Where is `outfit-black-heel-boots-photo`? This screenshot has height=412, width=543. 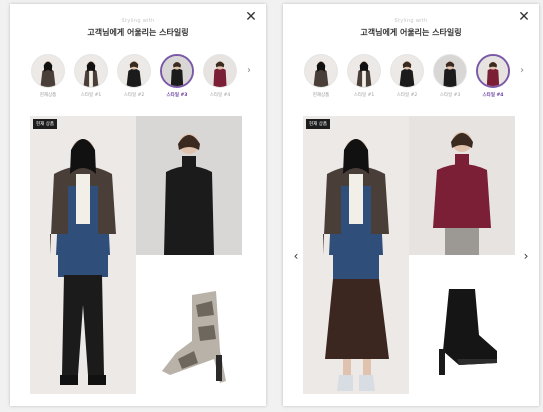
outfit-black-heel-boots-photo is located at coordinates (462, 324).